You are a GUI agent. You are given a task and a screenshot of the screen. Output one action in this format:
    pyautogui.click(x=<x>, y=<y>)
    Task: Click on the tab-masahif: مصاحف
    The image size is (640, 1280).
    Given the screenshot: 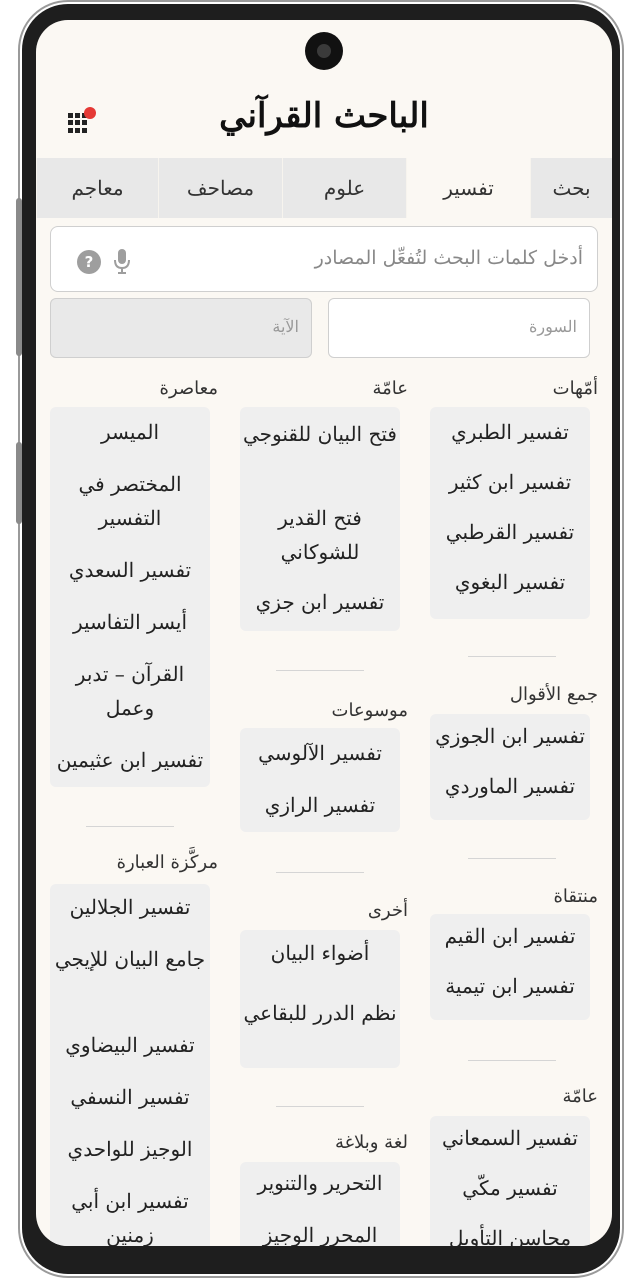 What is the action you would take?
    pyautogui.click(x=220, y=188)
    